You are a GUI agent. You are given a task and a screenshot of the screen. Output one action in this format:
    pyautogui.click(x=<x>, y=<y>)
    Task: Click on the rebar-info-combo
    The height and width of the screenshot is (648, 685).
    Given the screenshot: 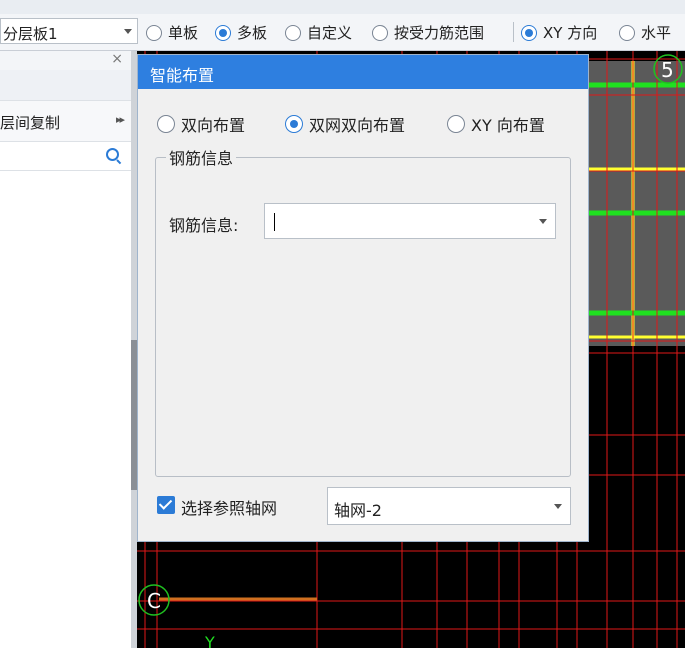 What is the action you would take?
    pyautogui.click(x=410, y=221)
    